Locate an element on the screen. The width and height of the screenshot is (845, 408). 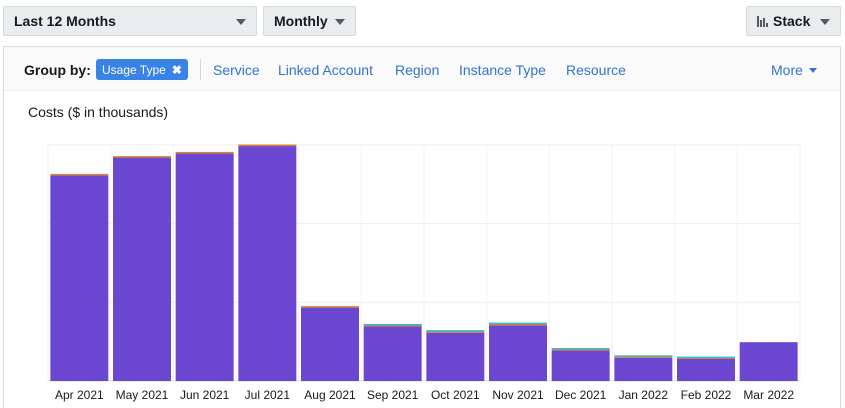
x-tick-label: Dec 2021 is located at coordinates (581, 395).